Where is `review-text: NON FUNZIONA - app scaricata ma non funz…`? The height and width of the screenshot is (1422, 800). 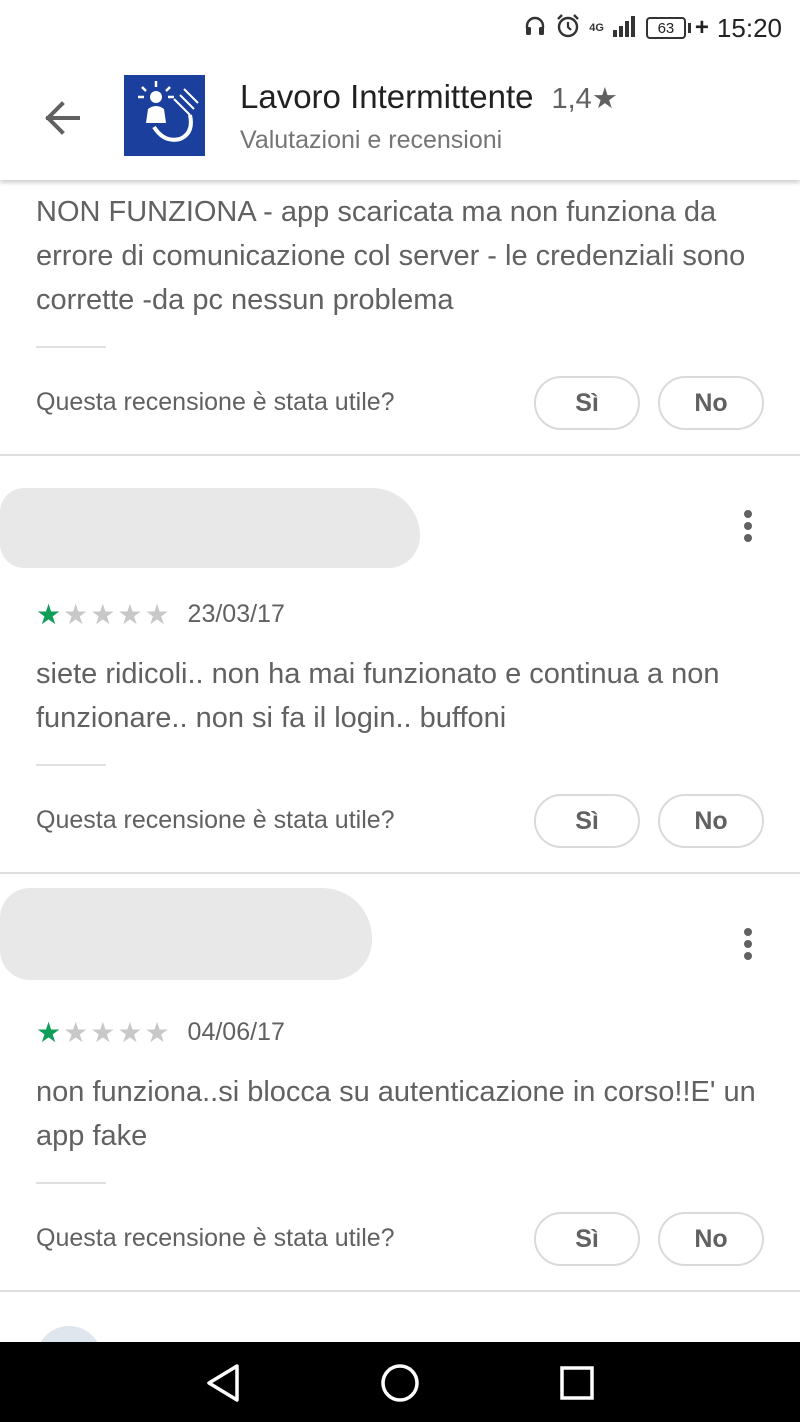 review-text: NON FUNZIONA - app scaricata ma non funz… is located at coordinates (391, 256).